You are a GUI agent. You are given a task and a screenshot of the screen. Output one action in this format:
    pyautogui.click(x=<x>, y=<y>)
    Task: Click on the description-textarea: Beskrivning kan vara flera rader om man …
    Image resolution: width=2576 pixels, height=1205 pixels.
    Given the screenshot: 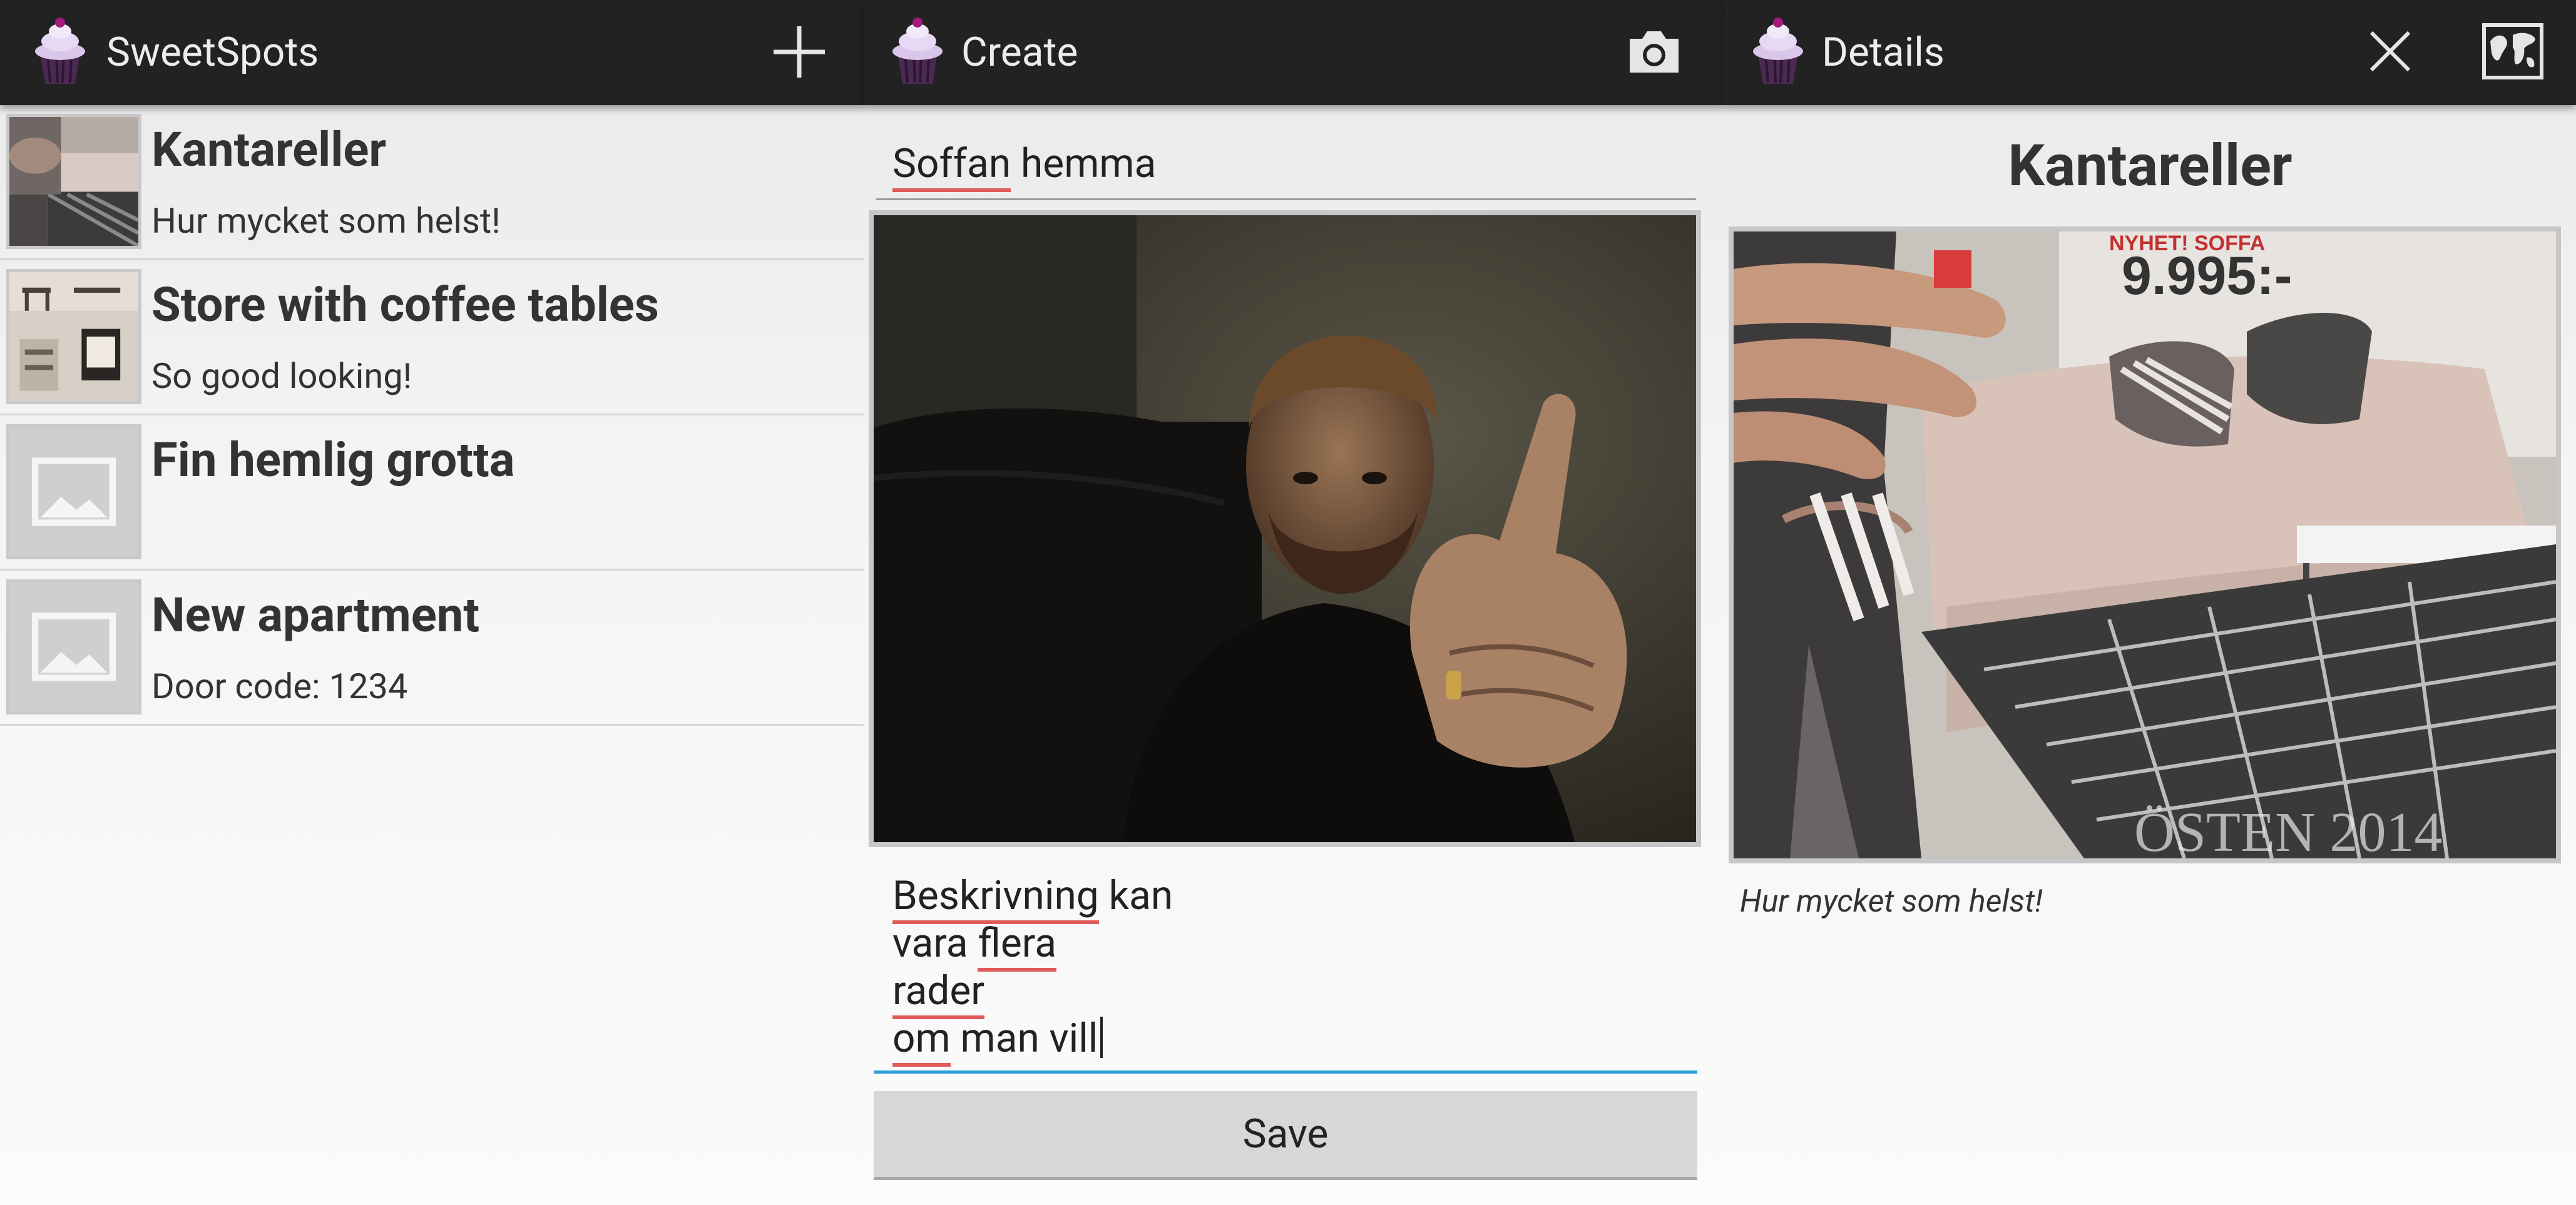 What is the action you would take?
    pyautogui.click(x=1285, y=968)
    